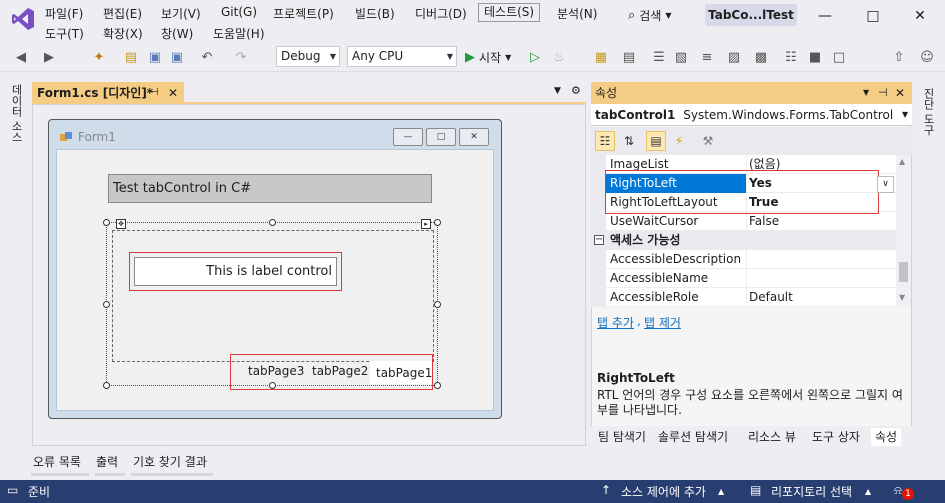  Describe the element at coordinates (743, 240) in the screenshot. I see `property-category-accessibility: − 액세스 가능성` at that location.